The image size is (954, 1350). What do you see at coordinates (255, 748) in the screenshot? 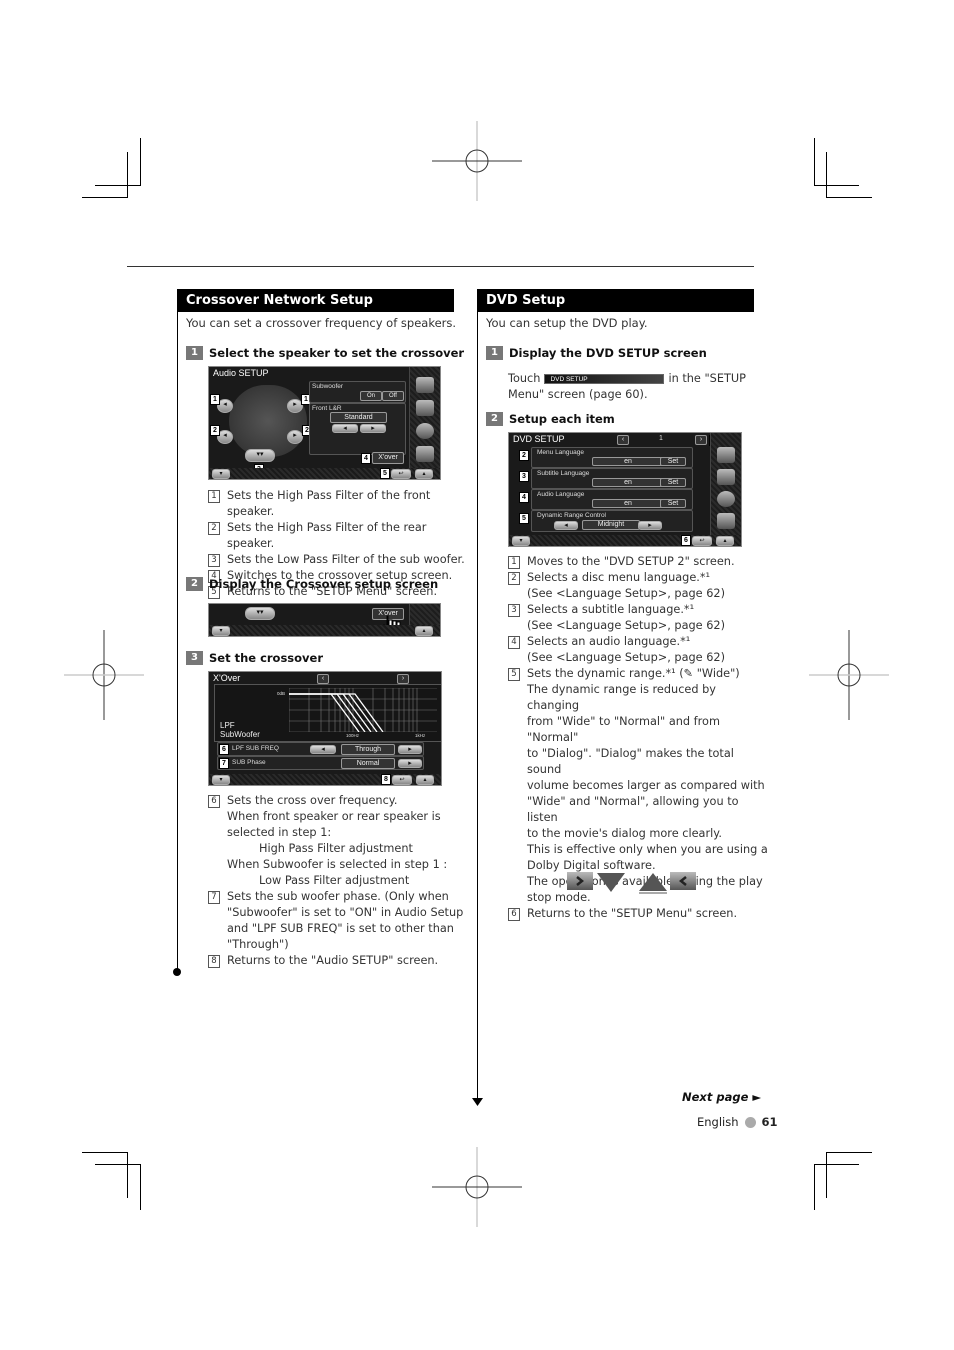
I see `row-label: LPF SUB FREQ` at bounding box center [255, 748].